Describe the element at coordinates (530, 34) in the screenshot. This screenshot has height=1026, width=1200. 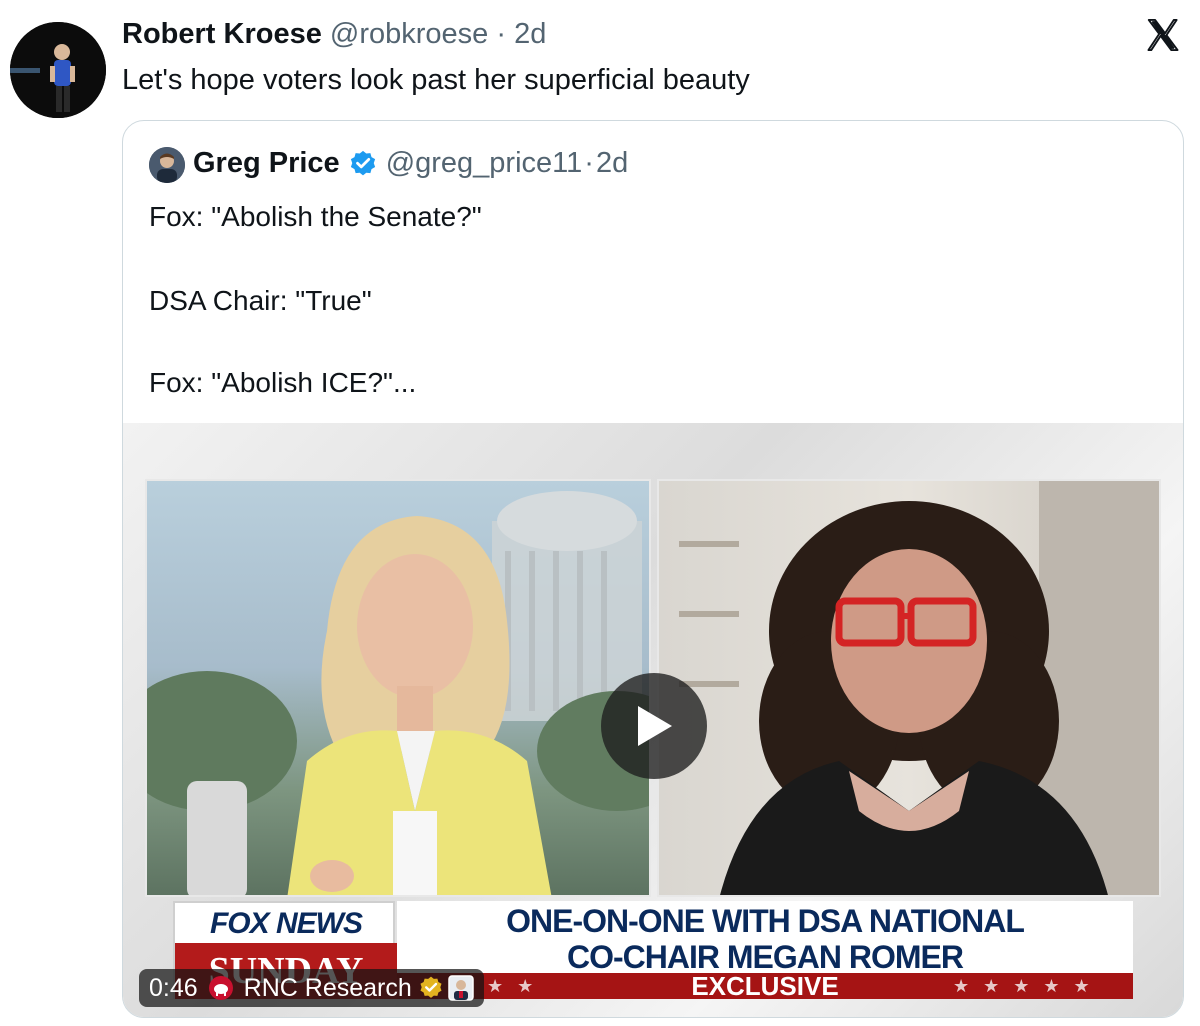
I see `tweet-timestamp: 2d` at that location.